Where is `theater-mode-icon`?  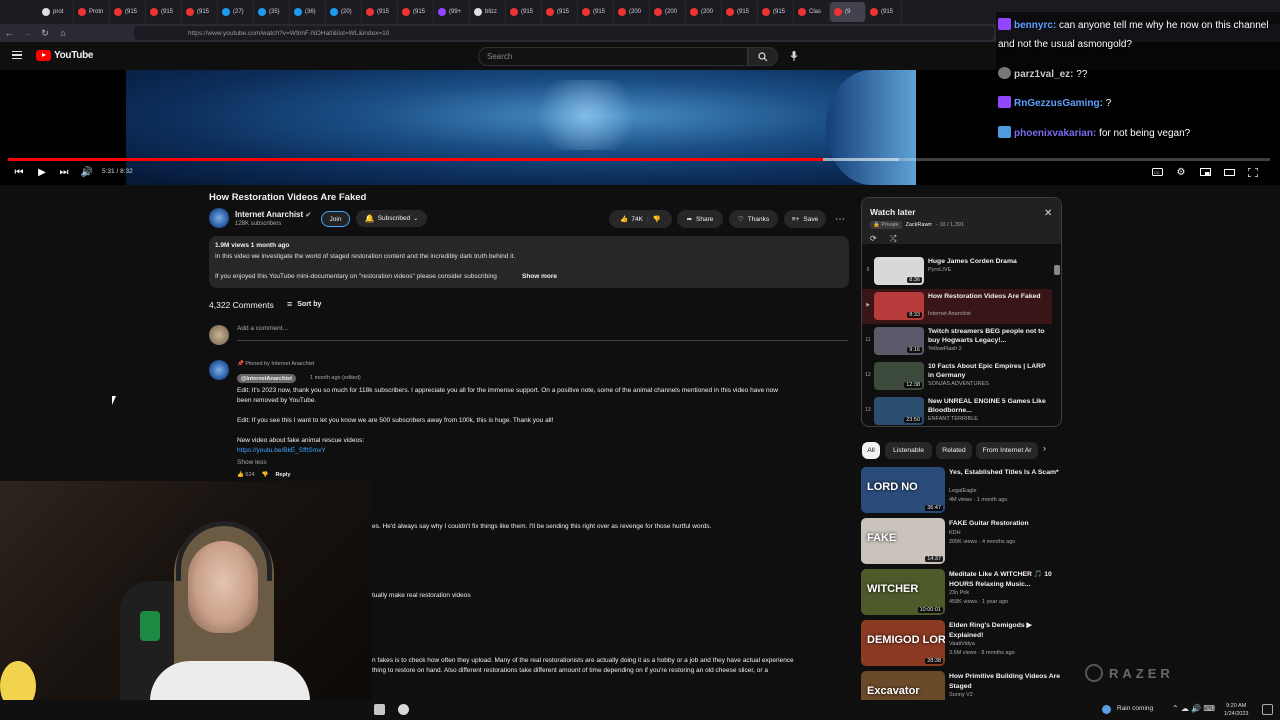
theater-mode-icon is located at coordinates (1229, 172).